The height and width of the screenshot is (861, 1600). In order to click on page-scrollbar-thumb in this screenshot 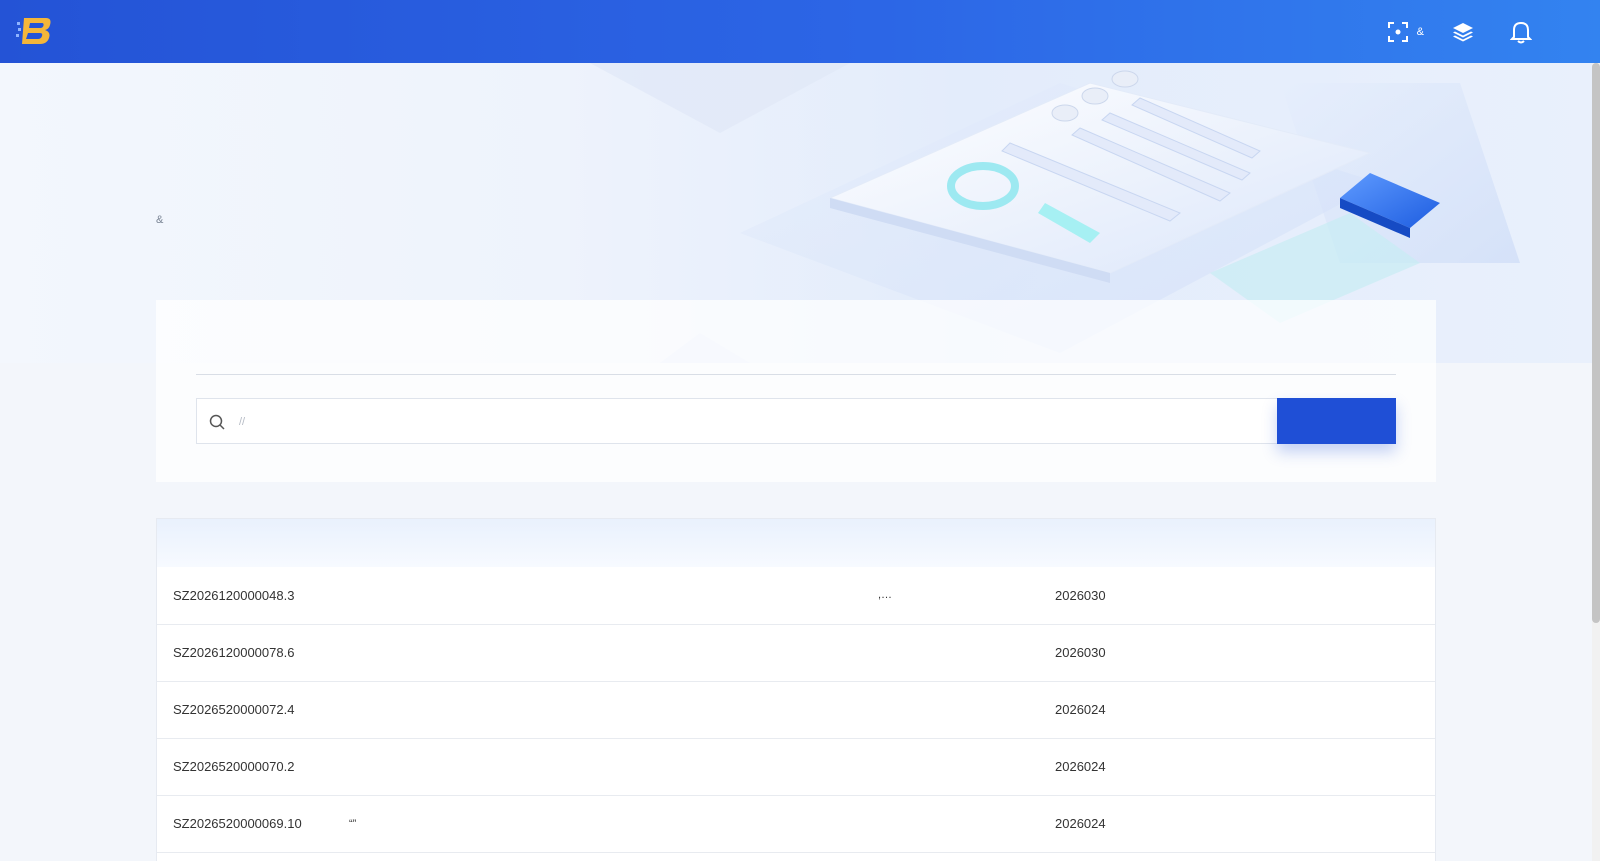, I will do `click(1596, 343)`.